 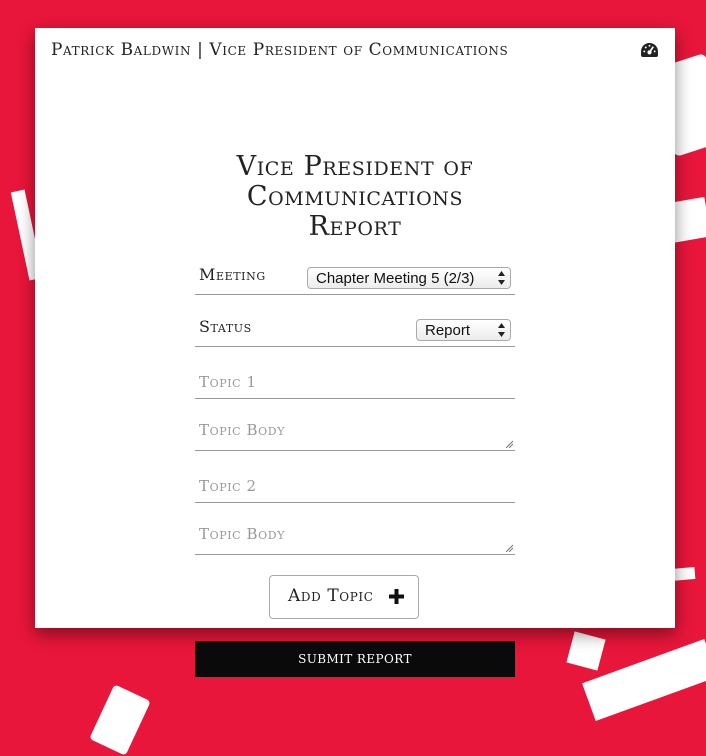 I want to click on submit-report-button: SUBMIT REPORT, so click(x=355, y=659).